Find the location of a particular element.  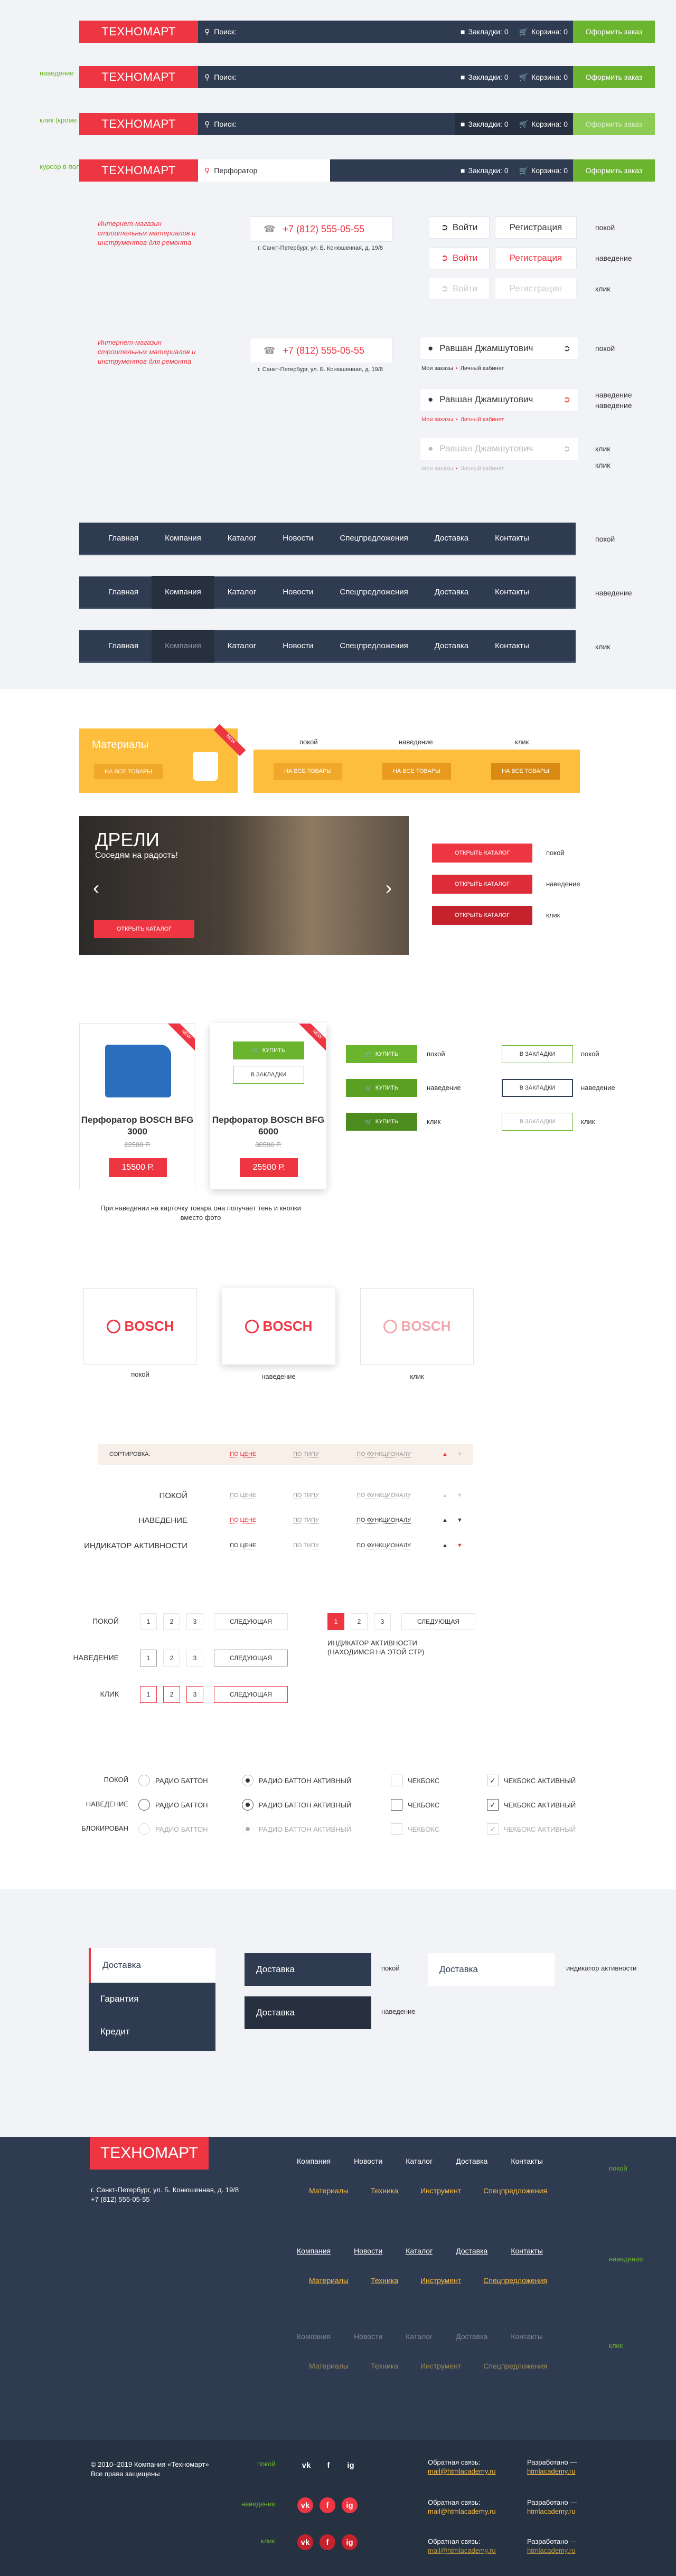

footer-nav-item: Инструмент is located at coordinates (440, 2280).